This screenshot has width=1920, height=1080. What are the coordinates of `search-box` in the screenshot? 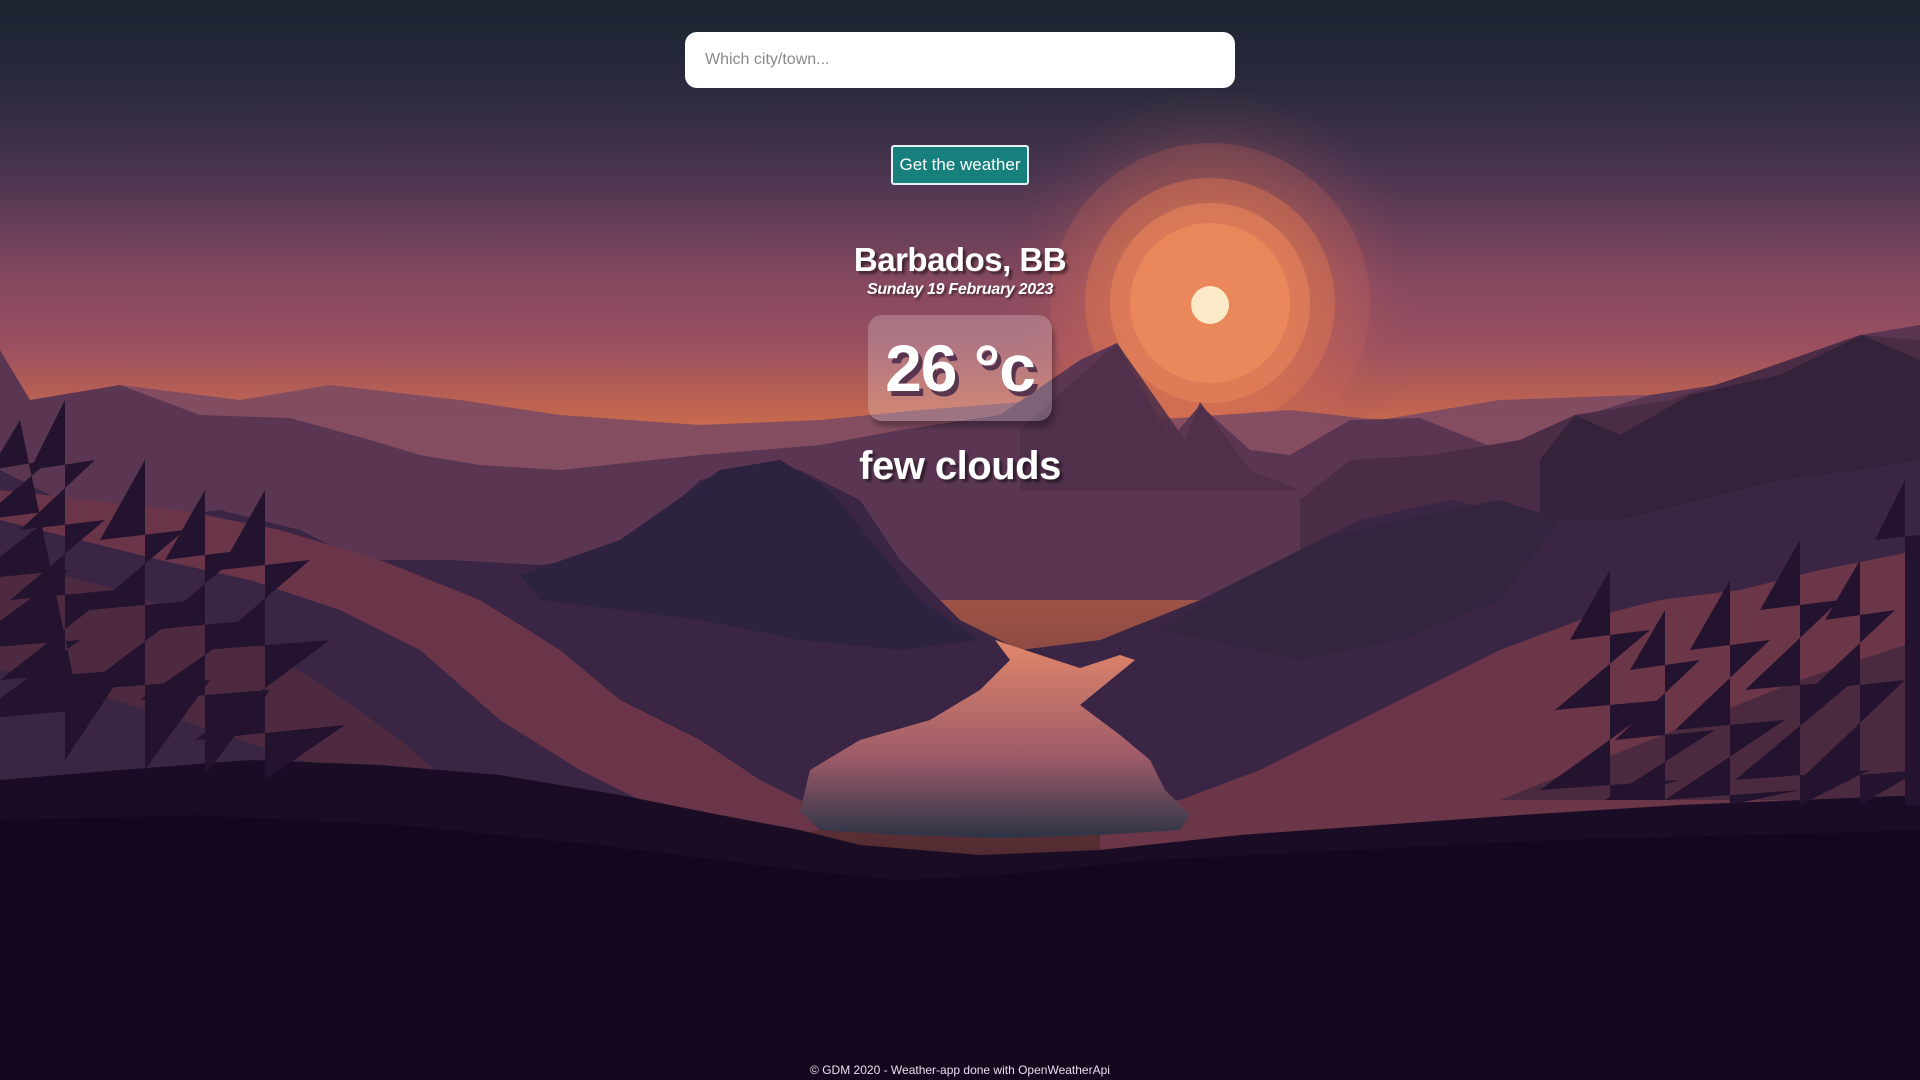 It's located at (960, 60).